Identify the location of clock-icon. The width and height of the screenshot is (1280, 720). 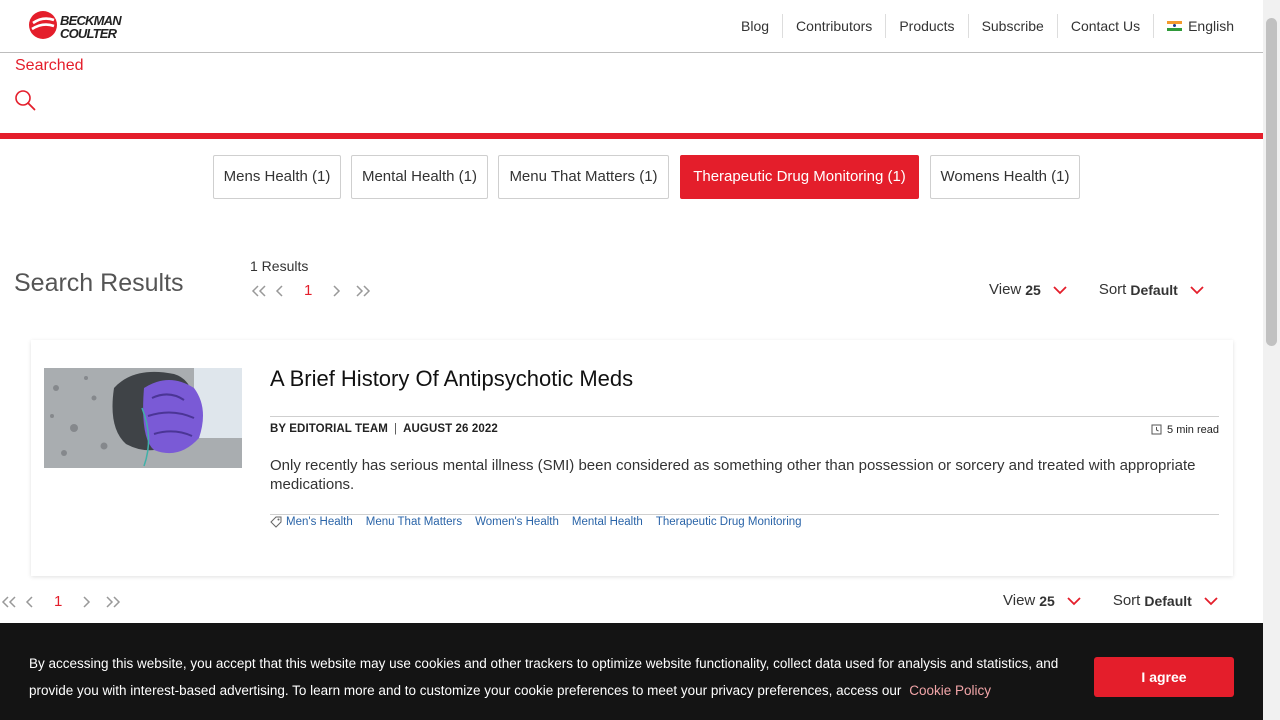
(1156, 429).